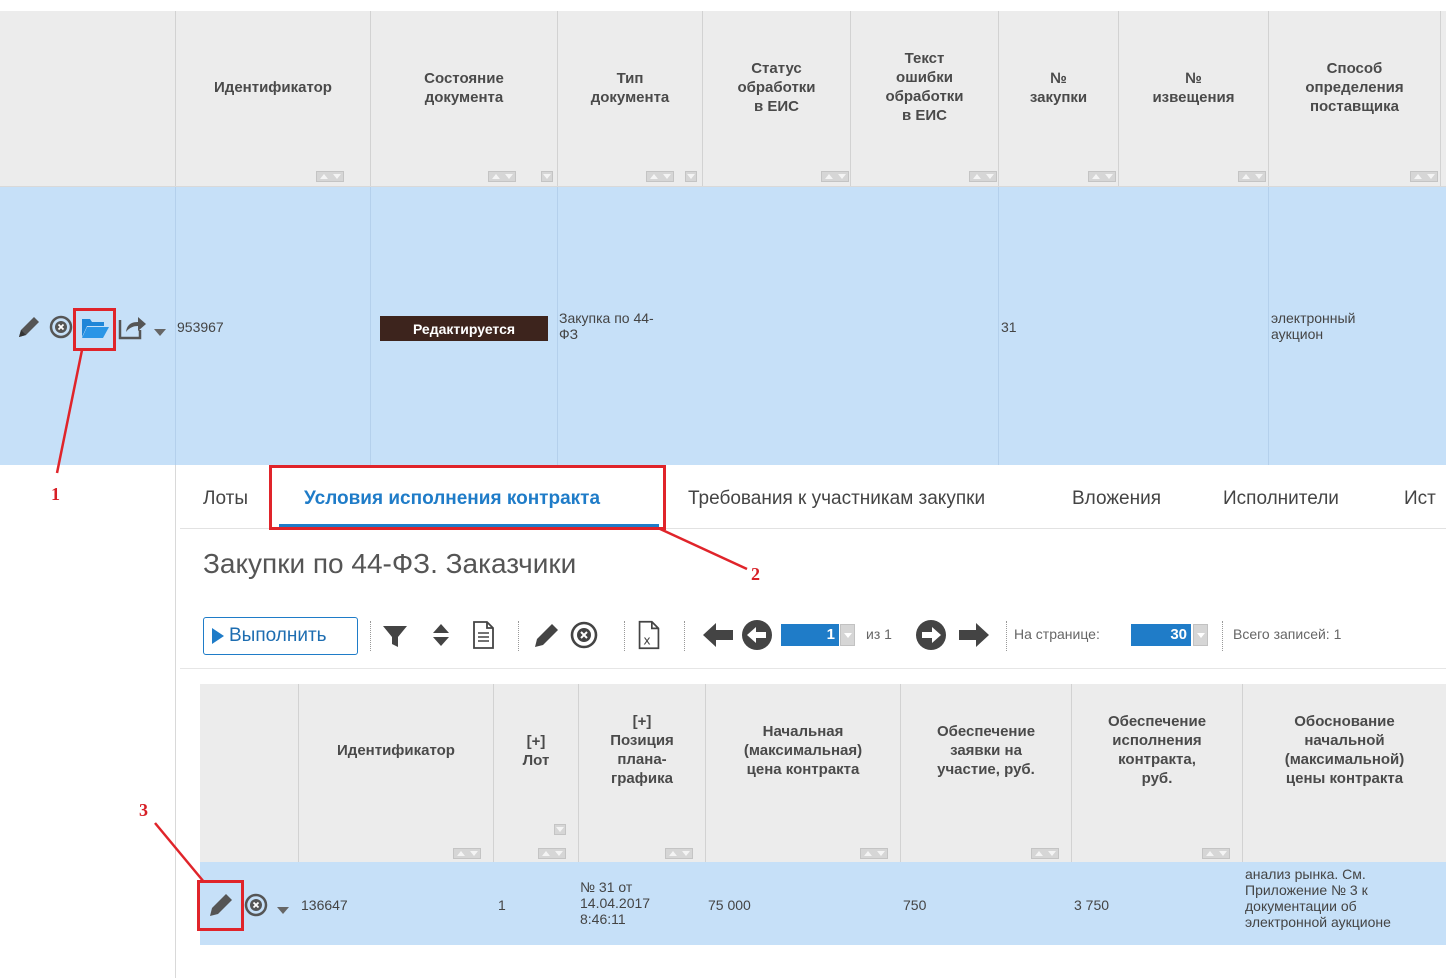 This screenshot has height=978, width=1446. I want to click on cell-id: 136647, so click(324, 905).